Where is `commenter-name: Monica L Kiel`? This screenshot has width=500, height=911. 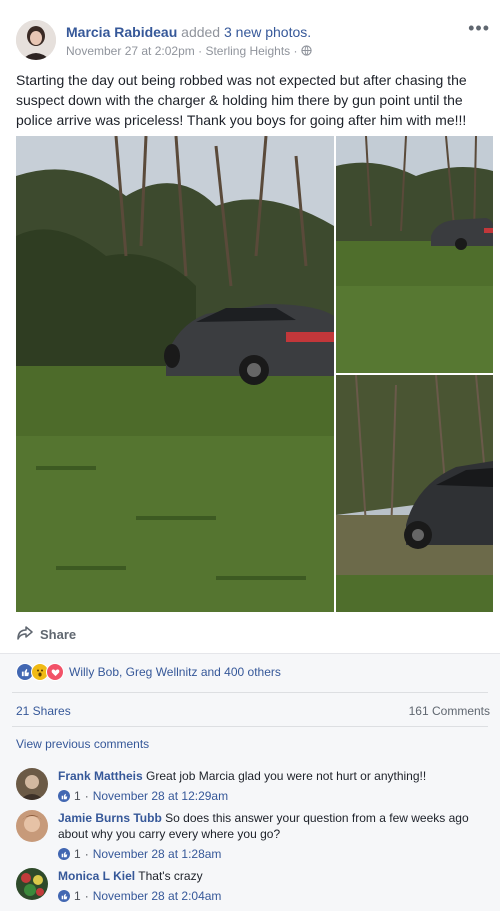 commenter-name: Monica L Kiel is located at coordinates (96, 876).